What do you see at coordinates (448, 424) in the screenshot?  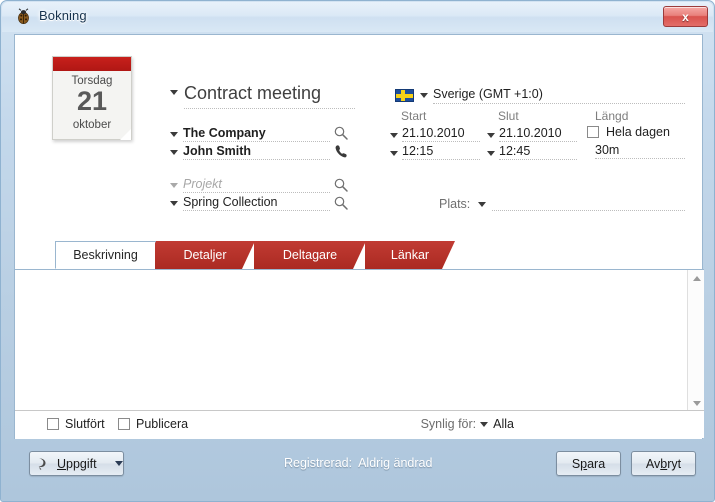 I see `visibility-label: Synlig för:` at bounding box center [448, 424].